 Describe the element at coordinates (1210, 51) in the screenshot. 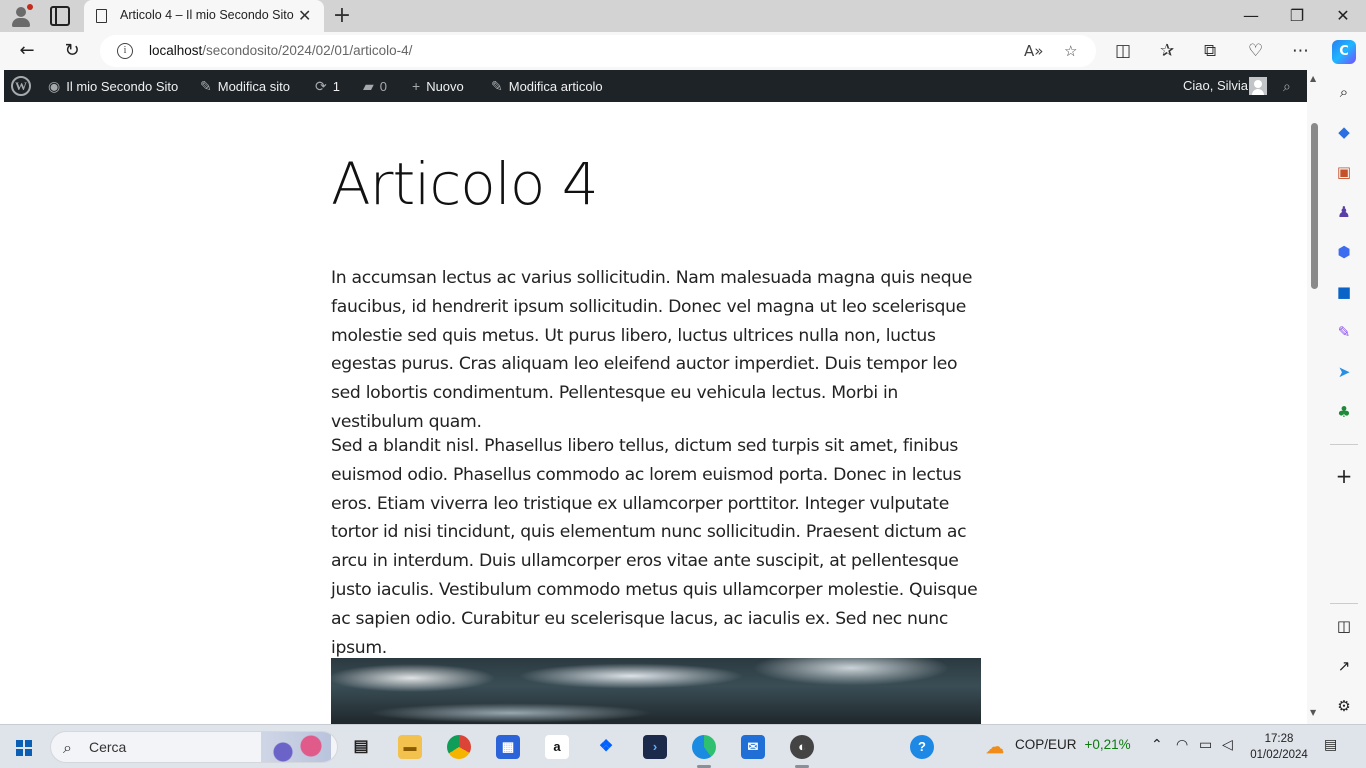

I see `collections-icon: ⧉` at that location.